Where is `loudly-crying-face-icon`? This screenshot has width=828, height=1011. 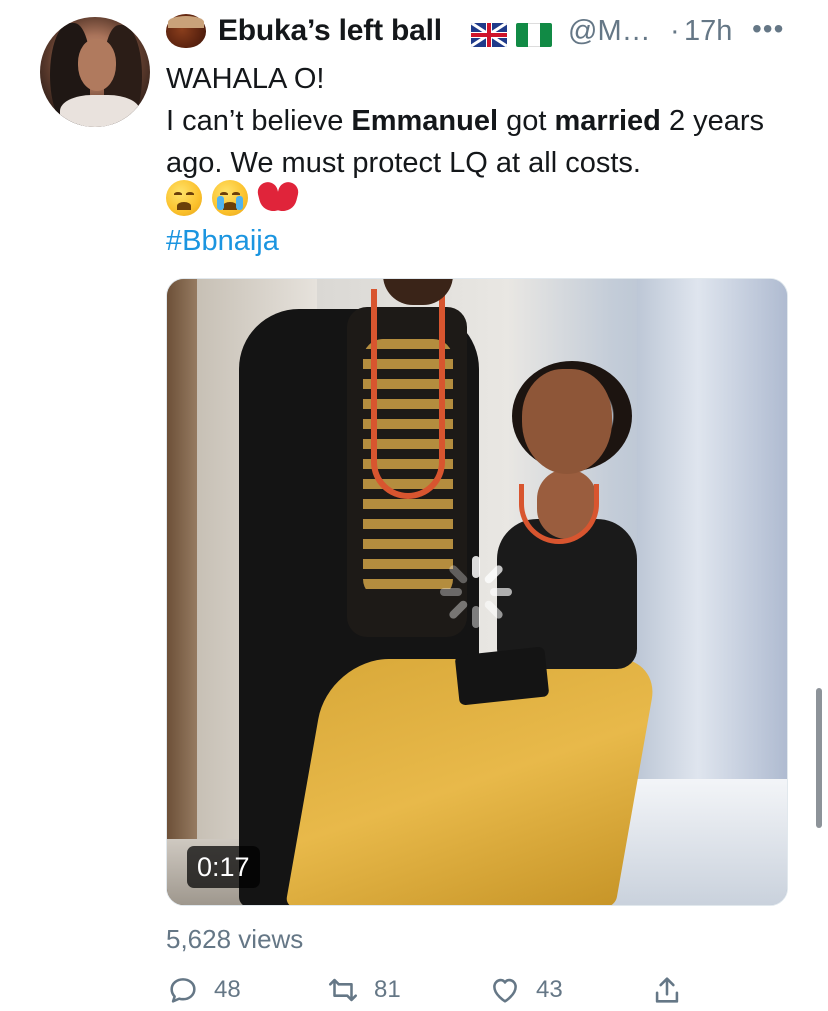
loudly-crying-face-icon is located at coordinates (230, 198).